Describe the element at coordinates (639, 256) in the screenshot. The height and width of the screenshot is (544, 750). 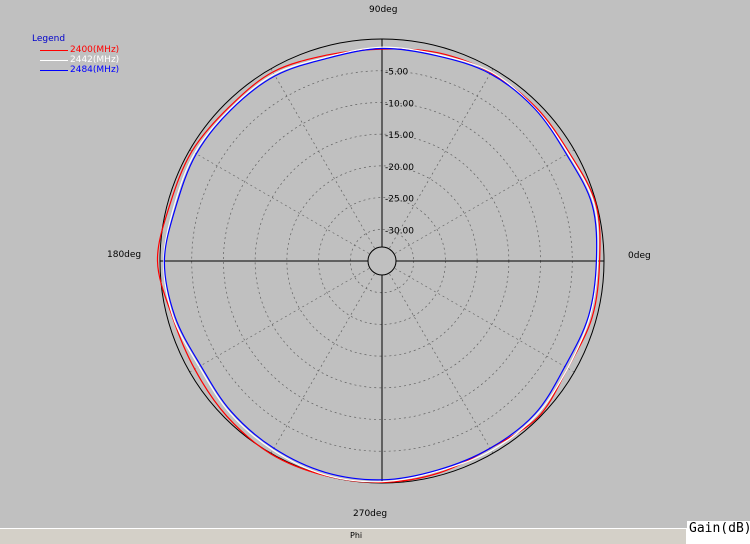
I see `angle-label-0deg: 0deg` at that location.